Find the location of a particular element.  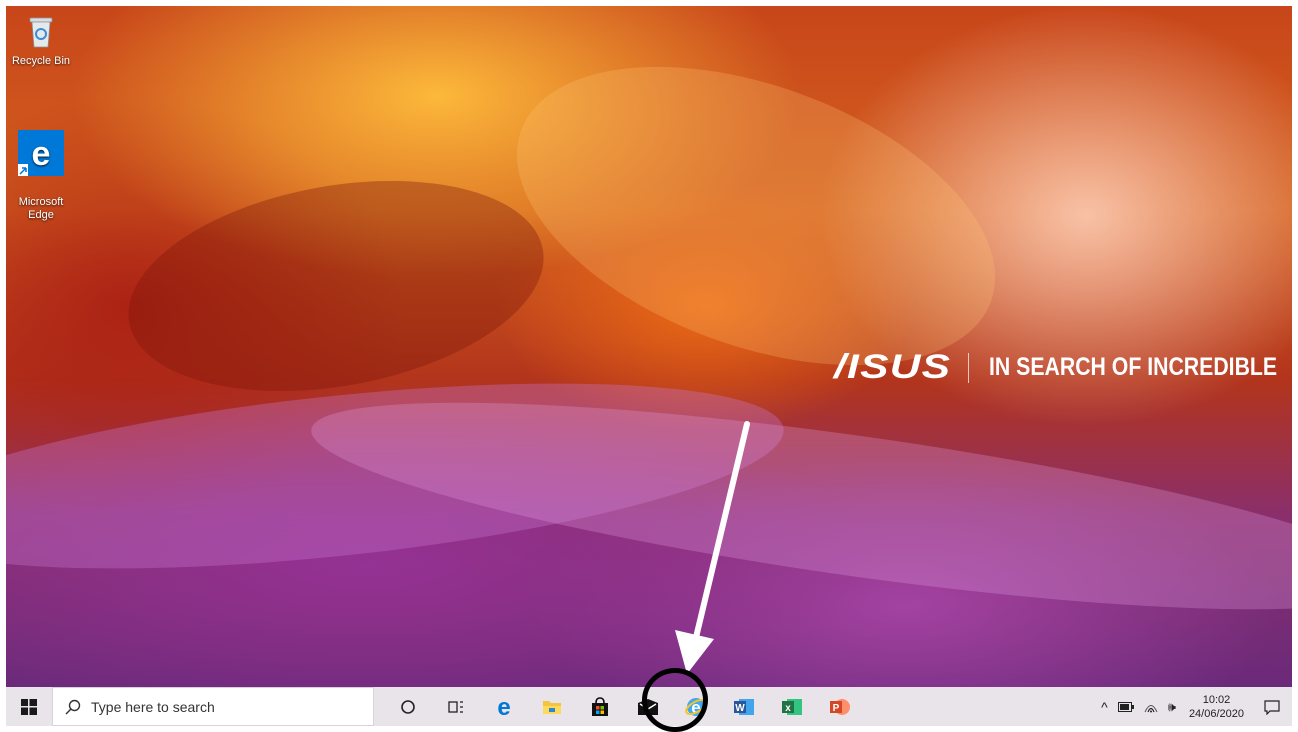

start-button is located at coordinates (29, 706).